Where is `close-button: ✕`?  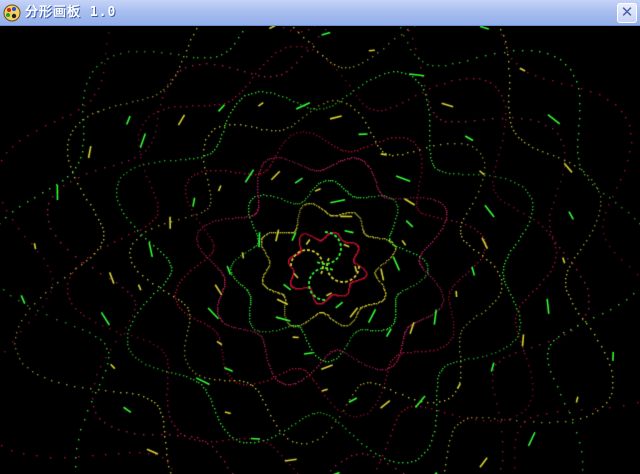 close-button: ✕ is located at coordinates (627, 13).